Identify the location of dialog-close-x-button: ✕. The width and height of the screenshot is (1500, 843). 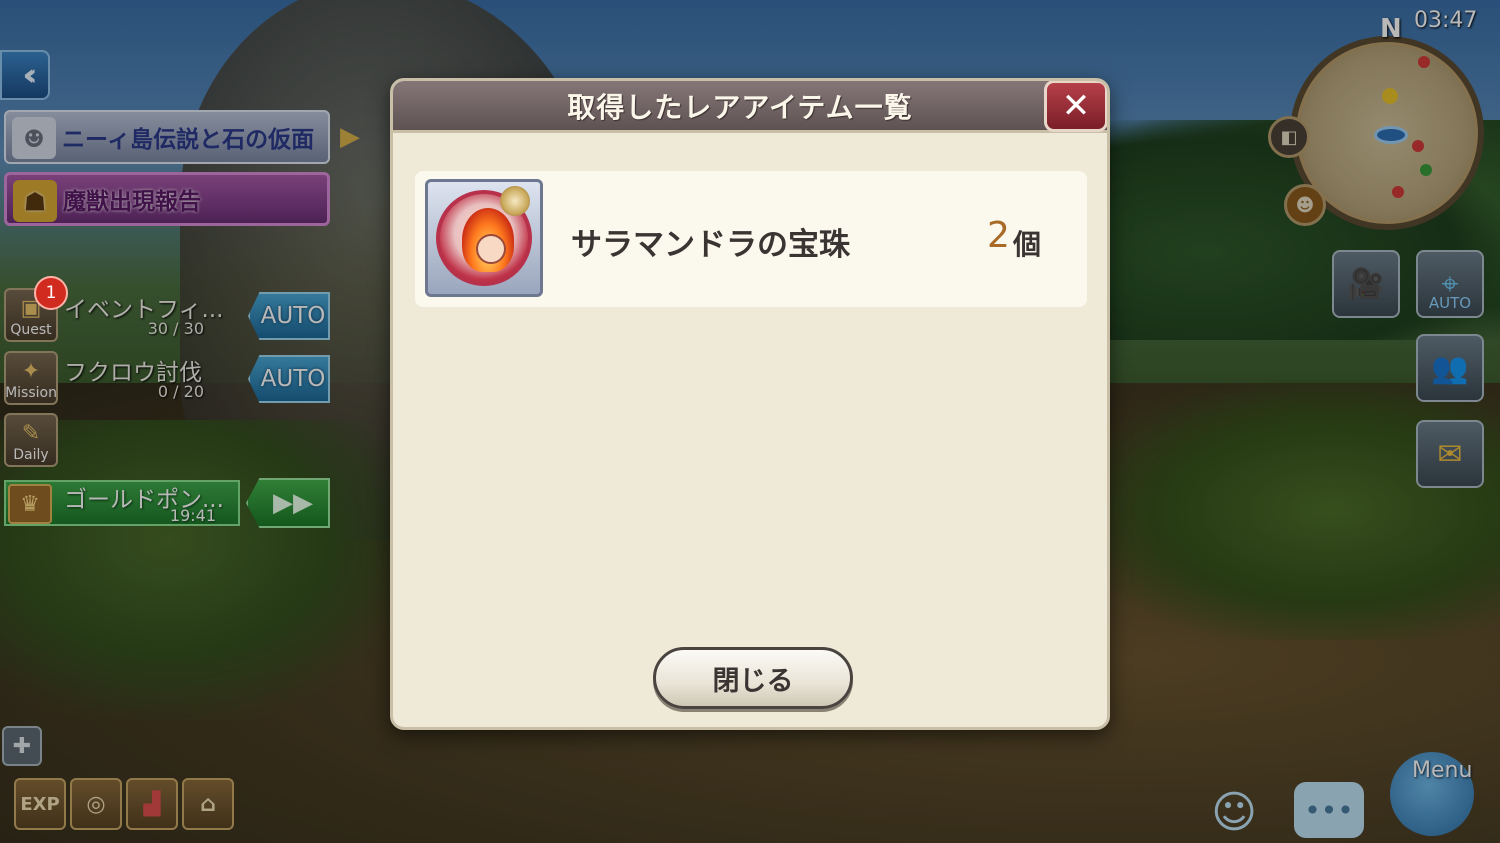
(1075, 106).